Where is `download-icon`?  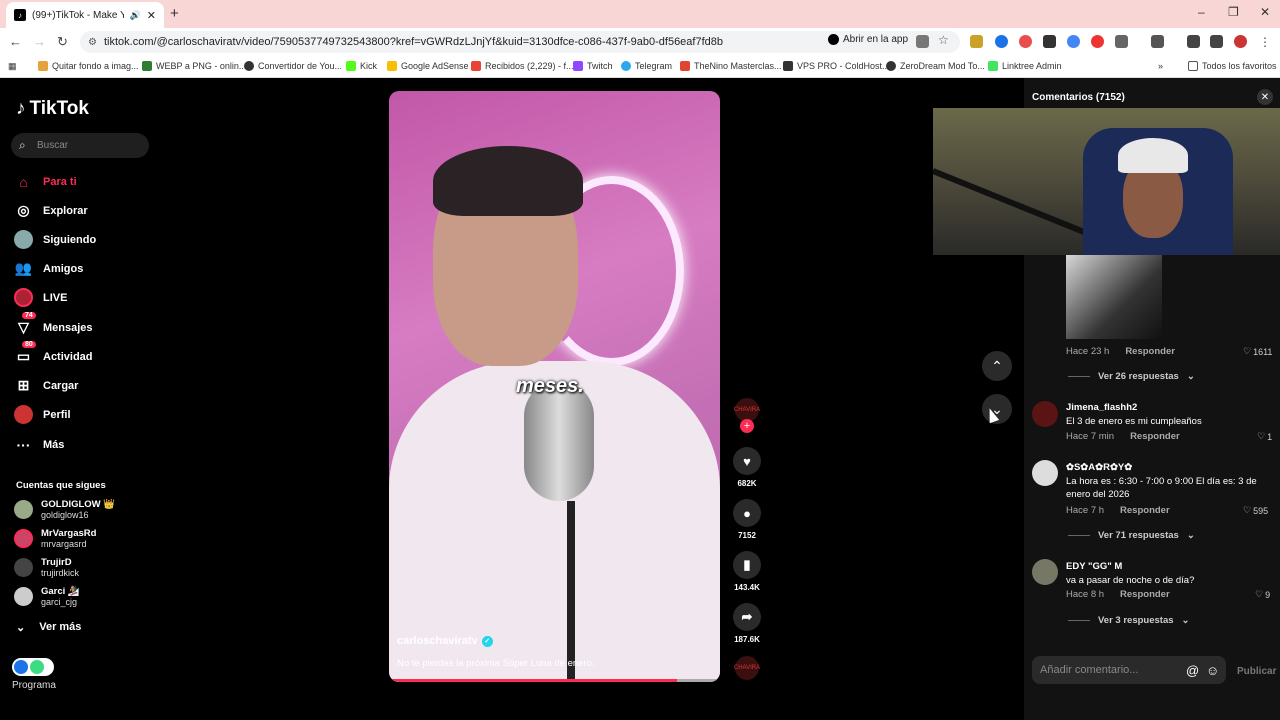
download-icon is located at coordinates (1193, 41).